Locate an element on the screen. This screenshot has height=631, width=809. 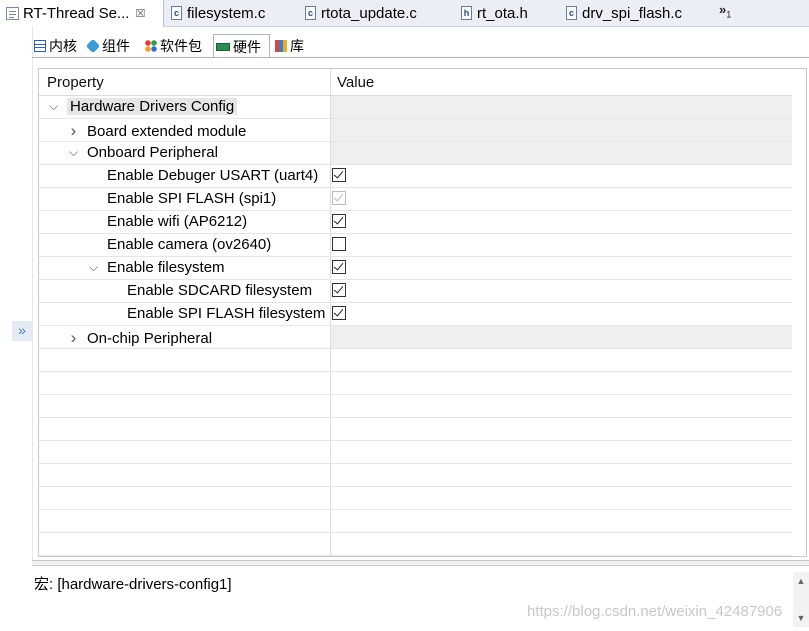
property-cell: › On-chip Peripheral is located at coordinates (139, 338).